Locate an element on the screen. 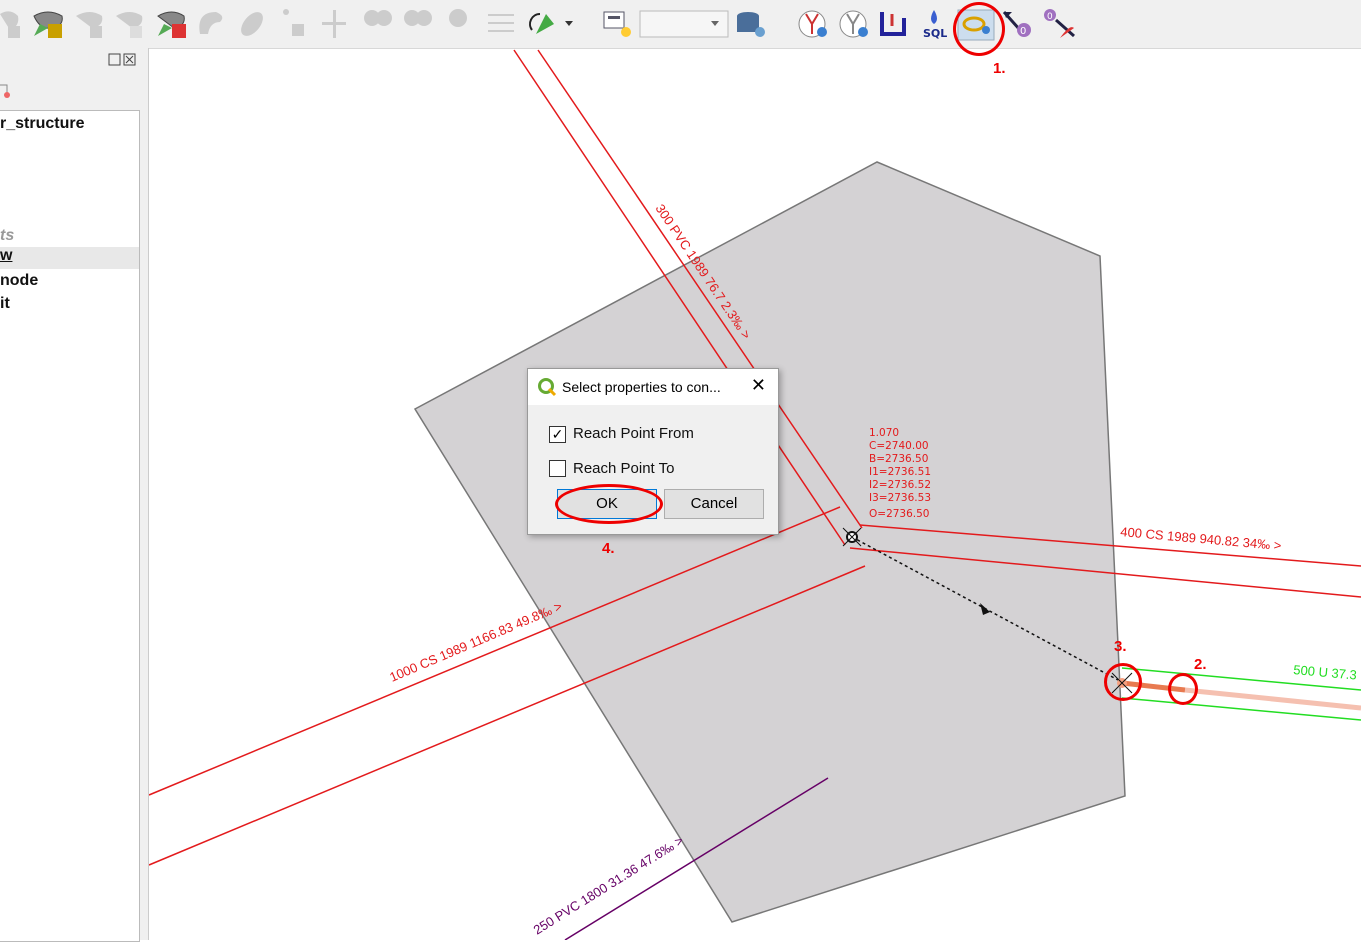 The image size is (1361, 942). reach-point-from-label: Reach Point From is located at coordinates (633, 433).